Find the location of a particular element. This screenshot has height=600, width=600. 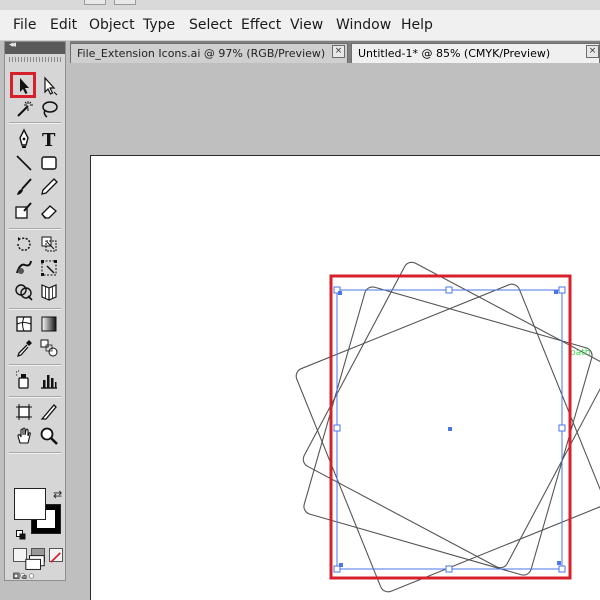

smart-guide-label: path is located at coordinates (580, 353).